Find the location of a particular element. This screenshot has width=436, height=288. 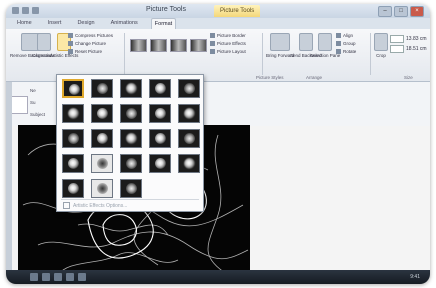

reset-picture-button: Reset Picture is located at coordinates (85, 51).